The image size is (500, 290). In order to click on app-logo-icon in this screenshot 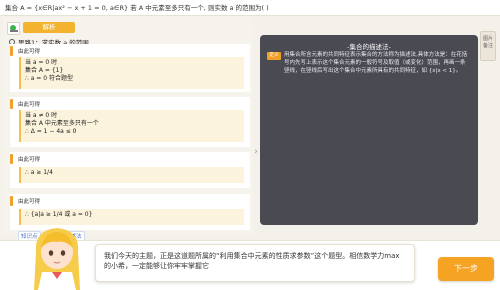, I will do `click(13, 28)`.